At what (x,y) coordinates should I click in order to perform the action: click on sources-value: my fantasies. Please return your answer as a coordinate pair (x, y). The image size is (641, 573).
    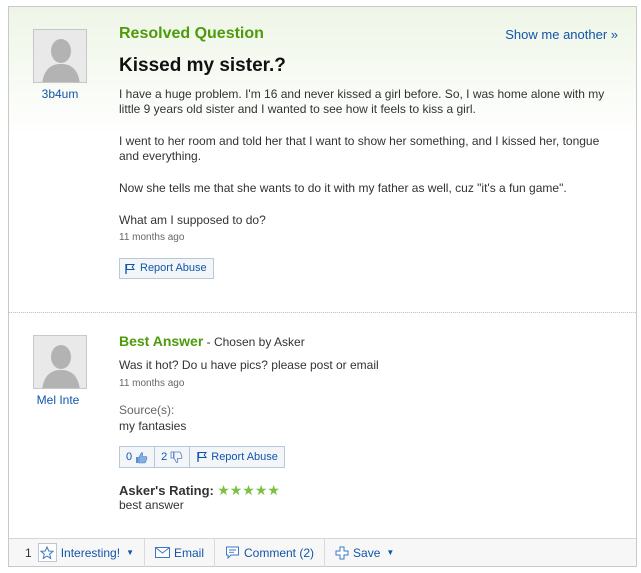
    Looking at the image, I should click on (153, 426).